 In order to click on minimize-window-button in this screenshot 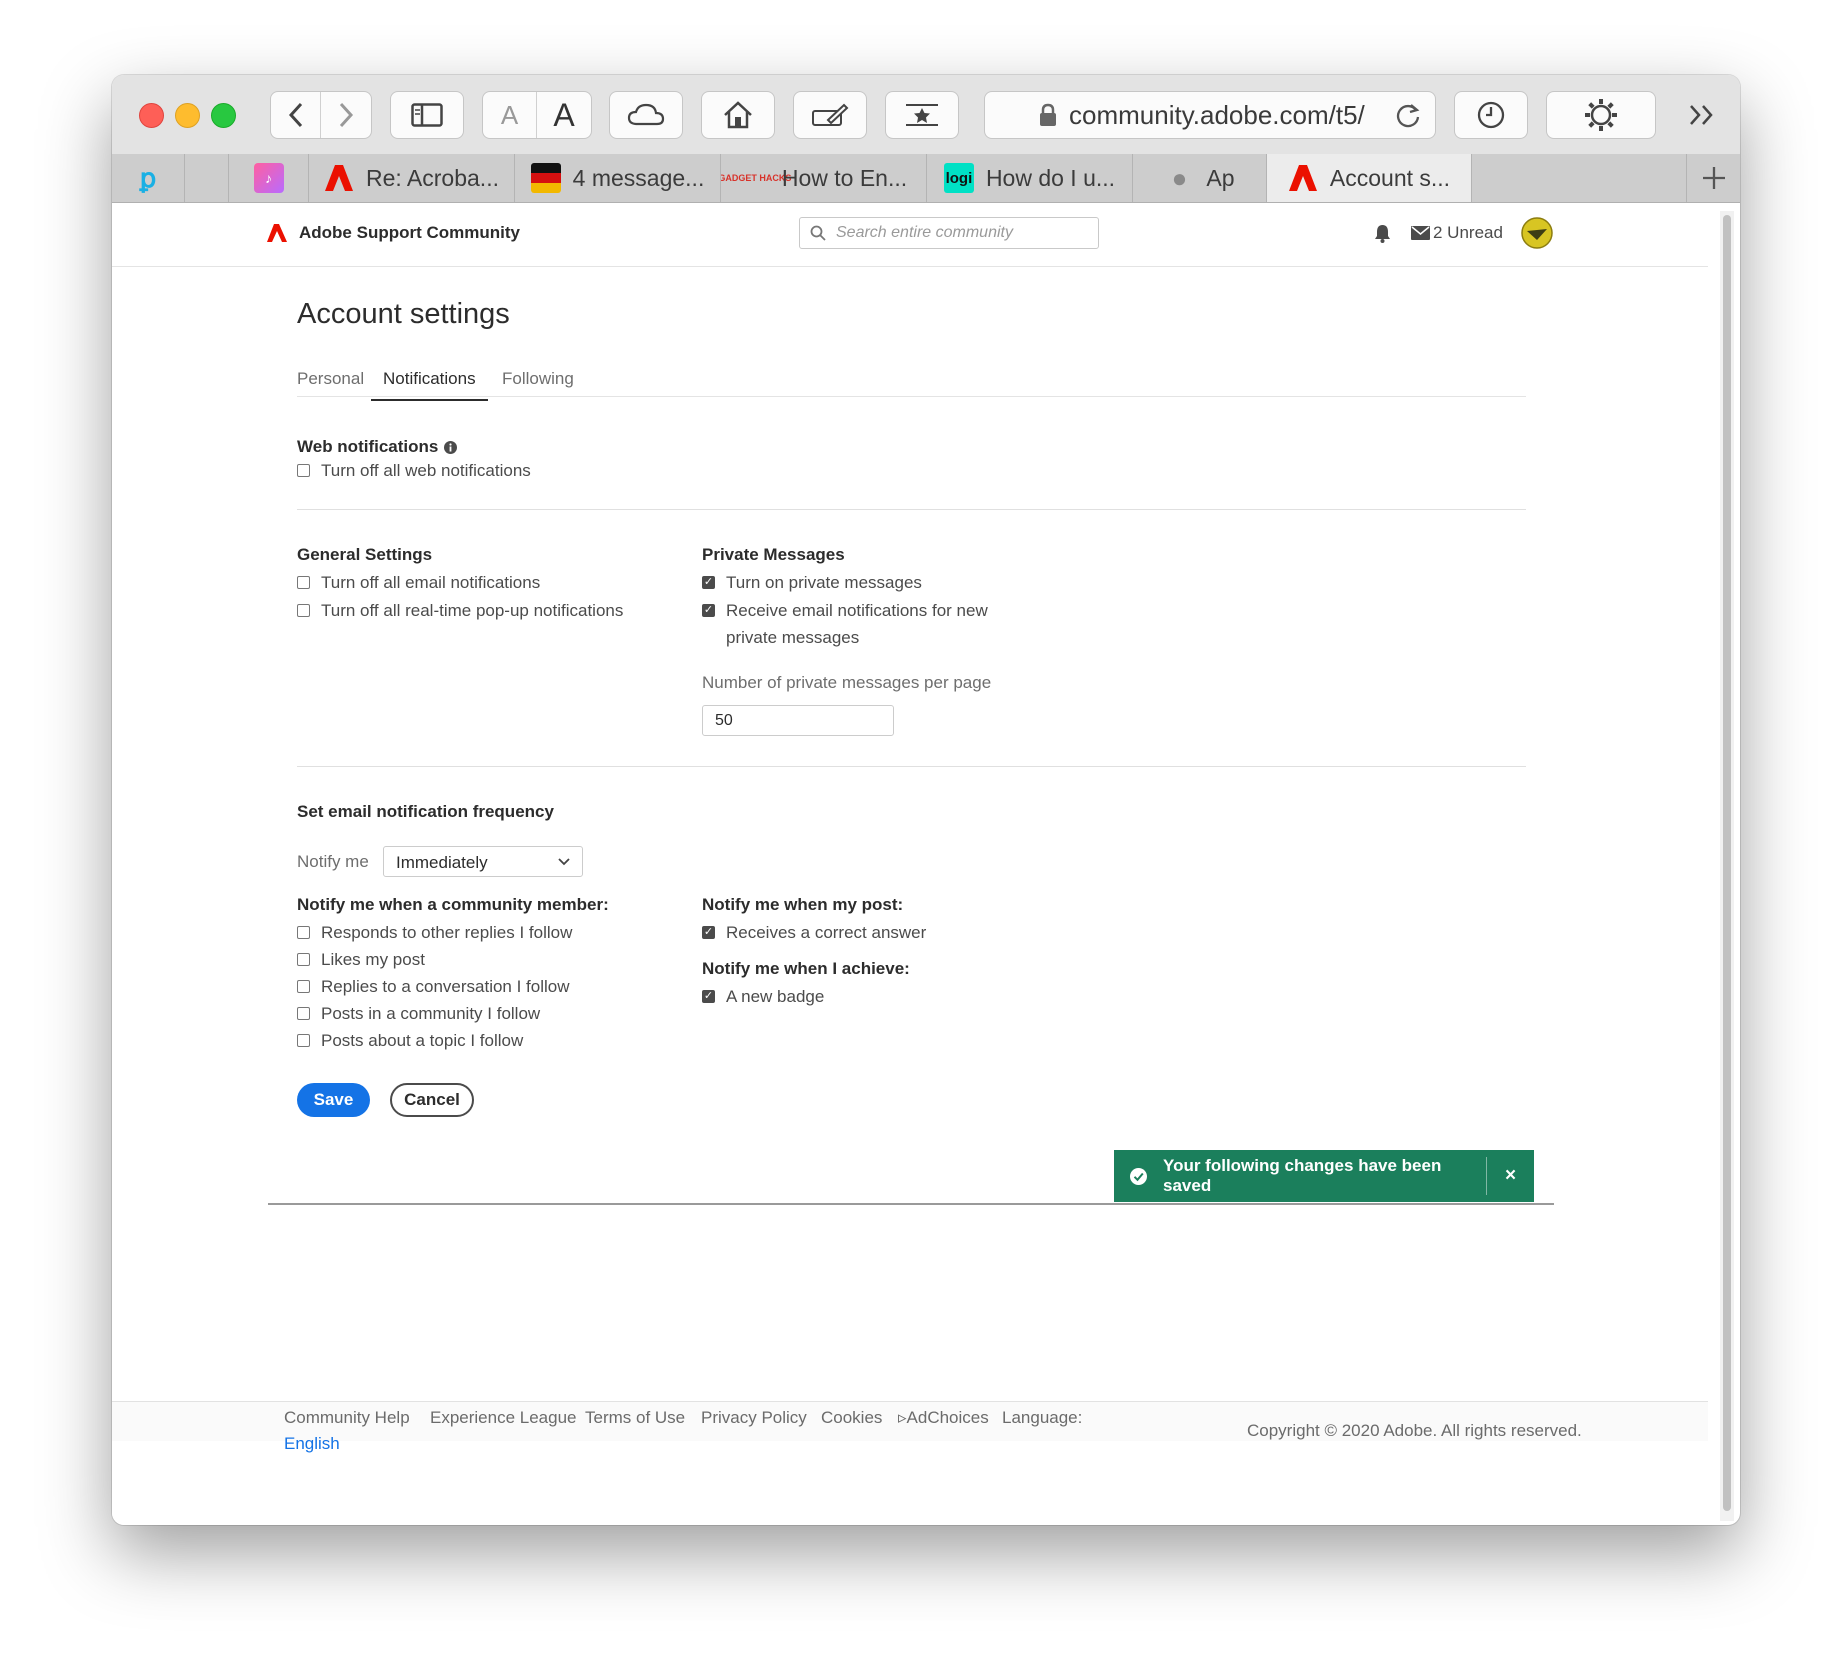, I will do `click(187, 115)`.